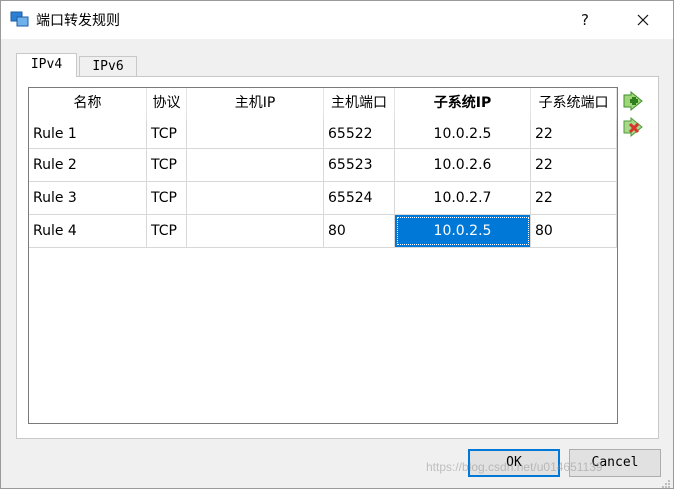 Image resolution: width=674 pixels, height=489 pixels. Describe the element at coordinates (359, 198) in the screenshot. I see `cell-host-port: 65524` at that location.